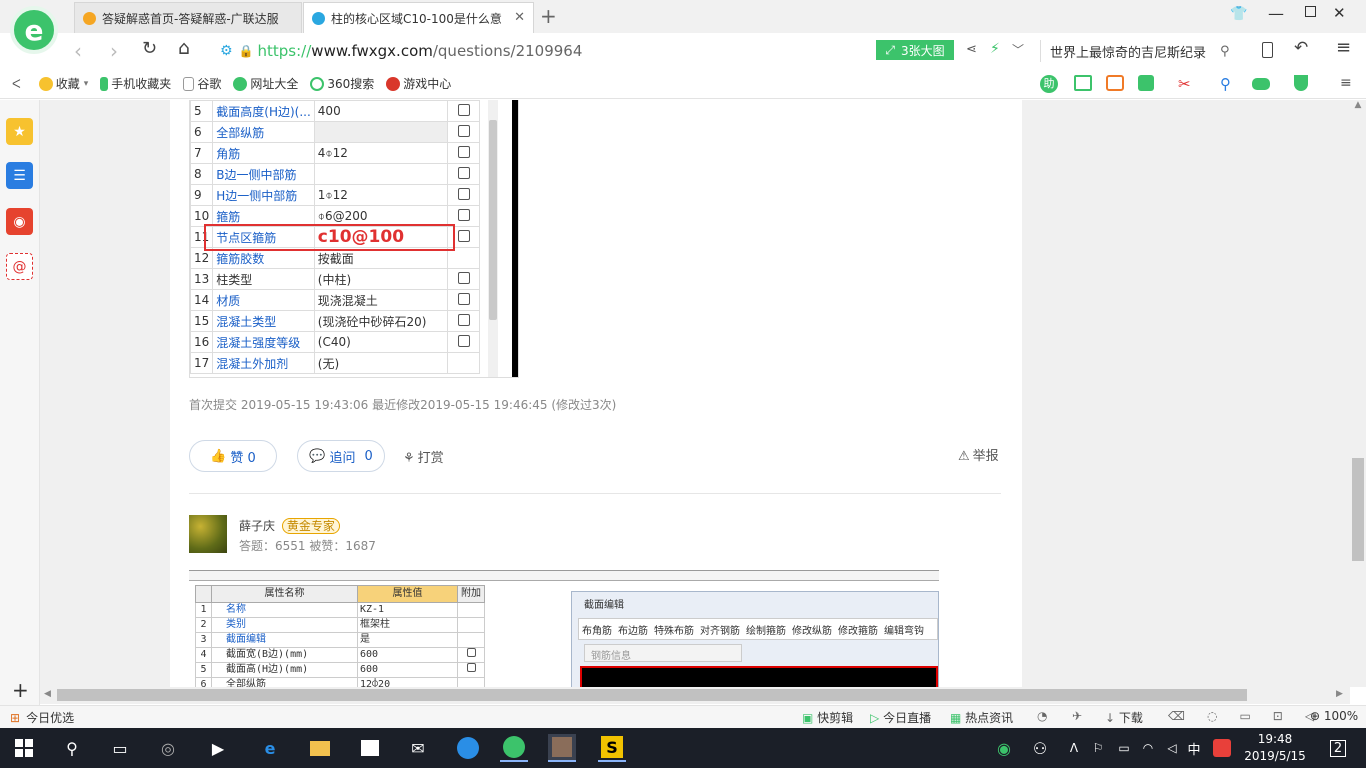 The width and height of the screenshot is (1366, 768). I want to click on answerer-name: 薛子庆 黄金专家, so click(289, 525).